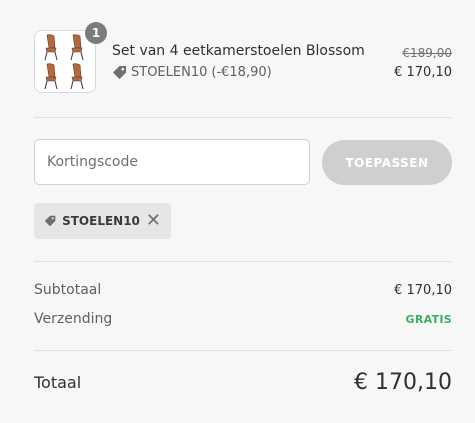  Describe the element at coordinates (238, 51) in the screenshot. I see `product-title: Set van 4 eetkamerstoelen Blossom` at that location.